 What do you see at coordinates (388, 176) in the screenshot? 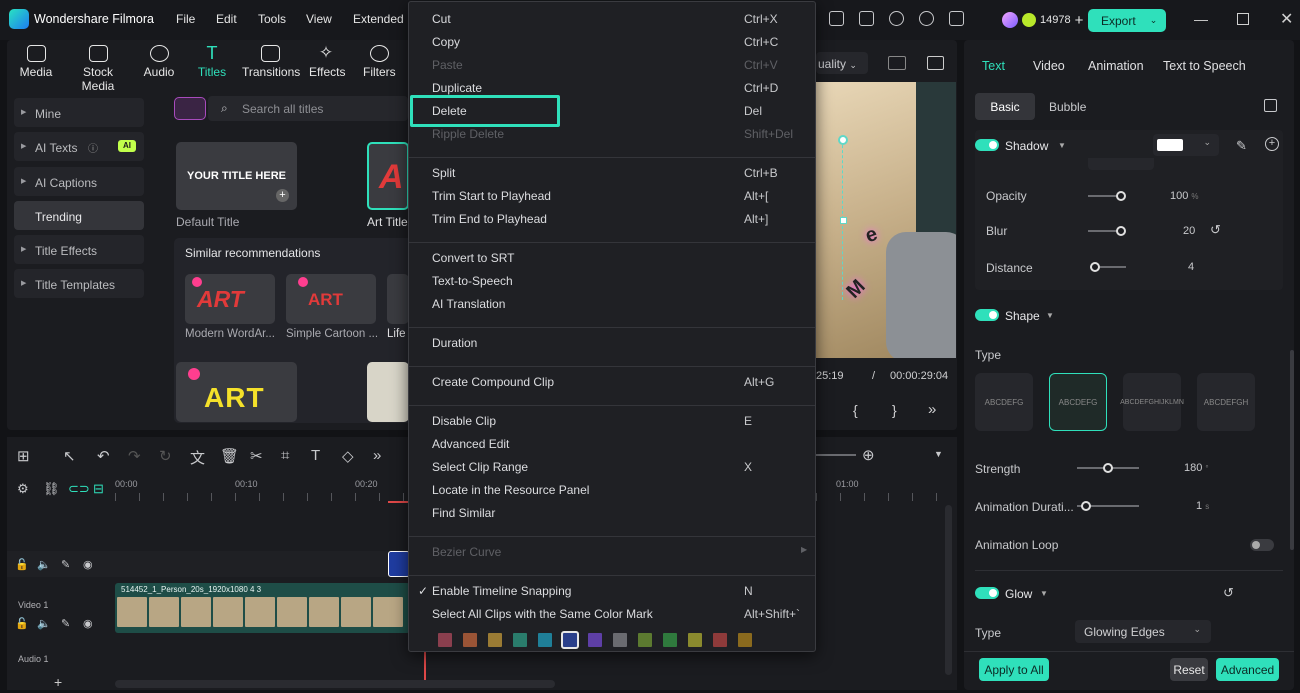
I see `title-card-art: A` at bounding box center [388, 176].